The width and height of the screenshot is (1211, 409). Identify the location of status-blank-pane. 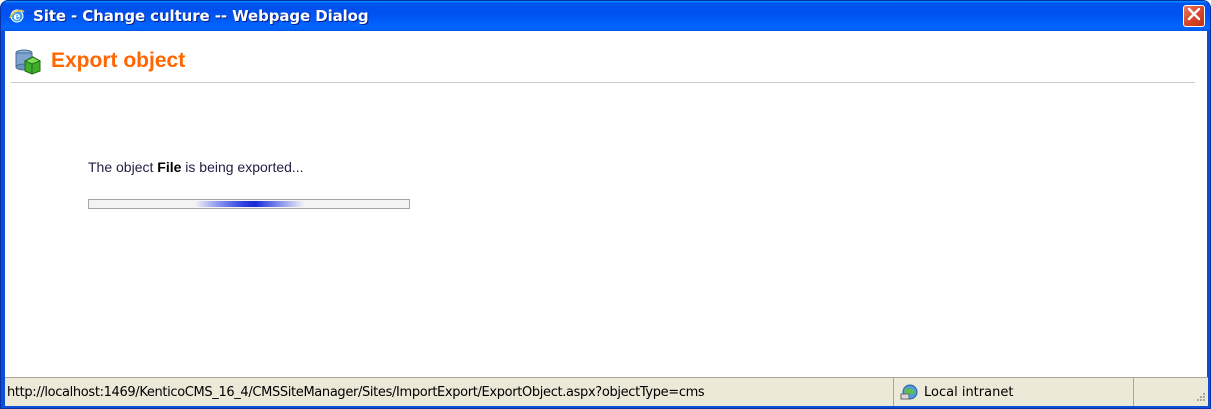
(1171, 392).